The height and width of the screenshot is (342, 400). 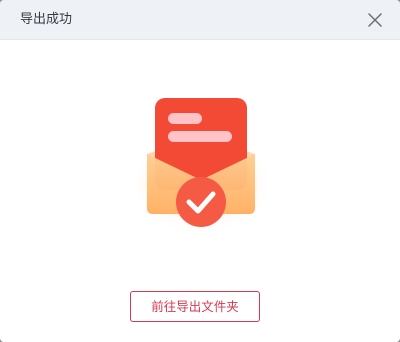 I want to click on envelope-success-icon, so click(x=201, y=162).